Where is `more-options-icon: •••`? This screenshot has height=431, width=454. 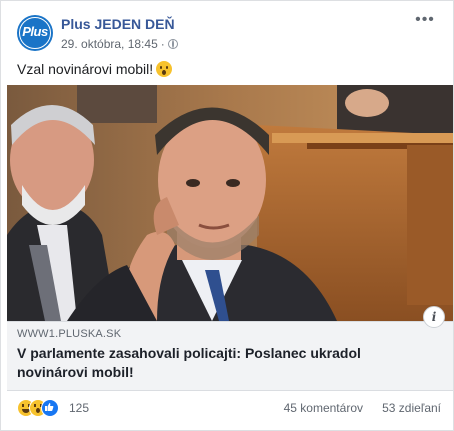
more-options-icon: ••• is located at coordinates (425, 21).